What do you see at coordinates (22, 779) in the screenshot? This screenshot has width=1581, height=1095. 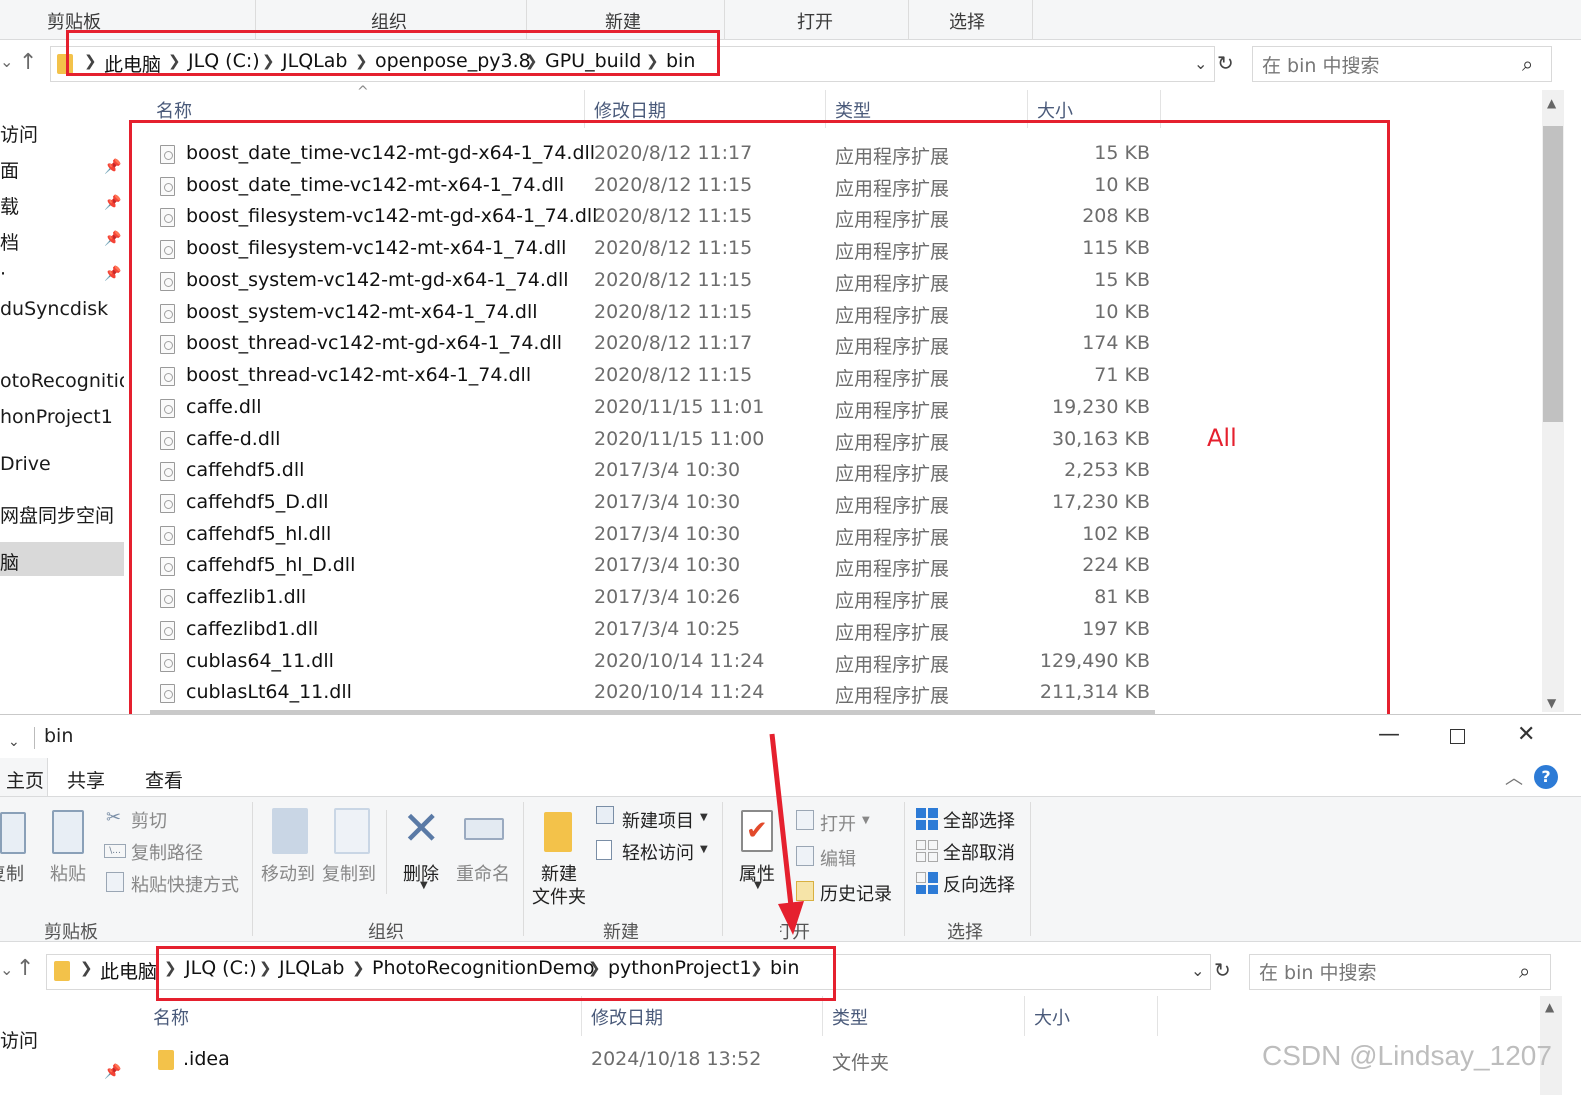 I see `tab-home: 主页` at bounding box center [22, 779].